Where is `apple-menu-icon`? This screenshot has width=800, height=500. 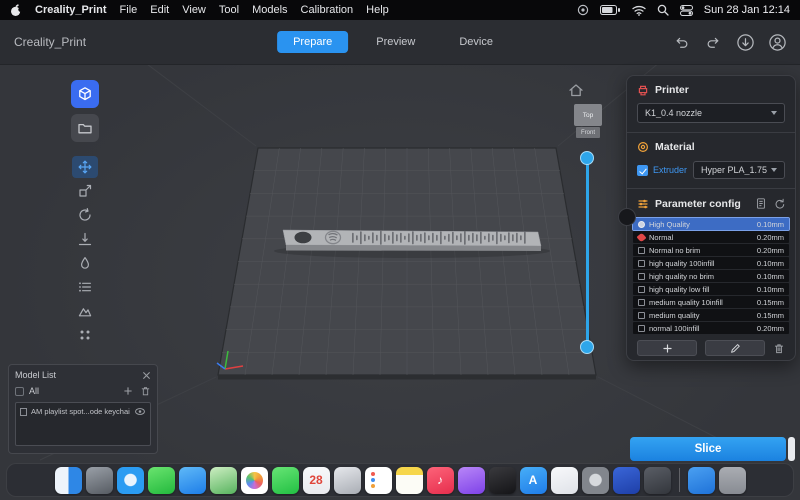 apple-menu-icon is located at coordinates (16, 10).